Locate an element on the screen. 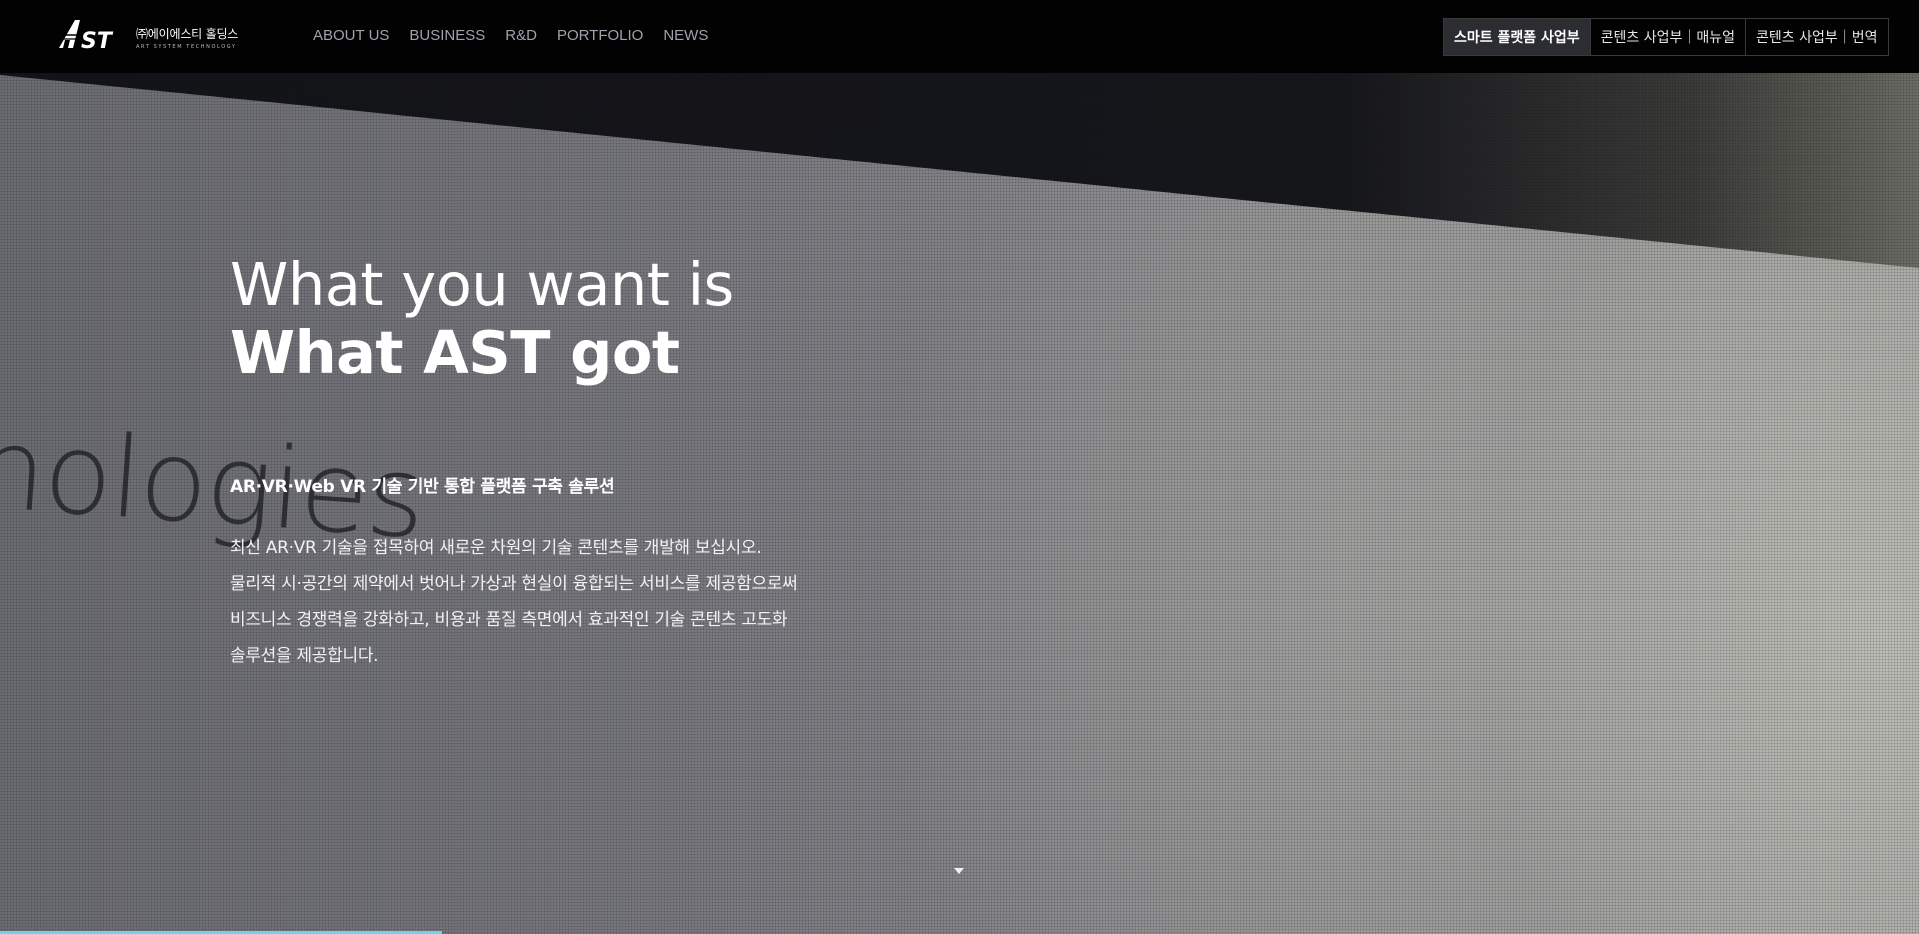 The image size is (1919, 934). logo-company-name: ㈜에이에스티 홀딩스 is located at coordinates (187, 34).